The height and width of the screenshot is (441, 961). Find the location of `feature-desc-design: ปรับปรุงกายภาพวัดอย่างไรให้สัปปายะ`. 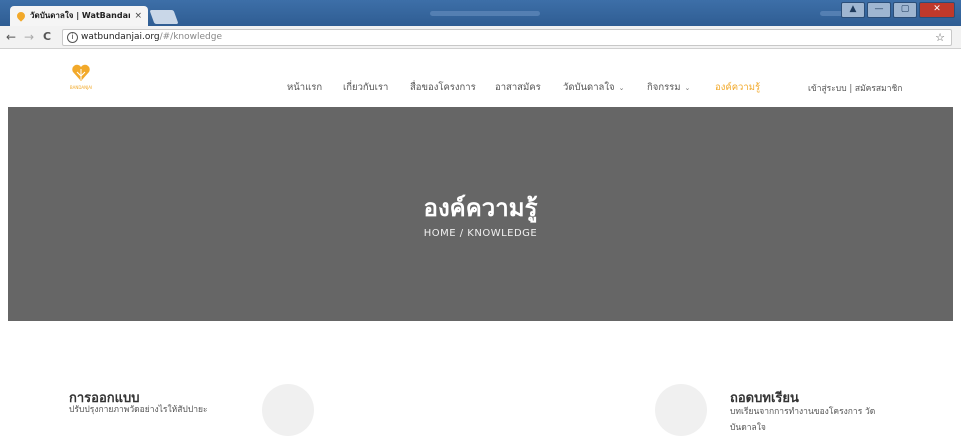

feature-desc-design: ปรับปรุงกายภาพวัดอย่างไรให้สัปปายะ is located at coordinates (138, 410).